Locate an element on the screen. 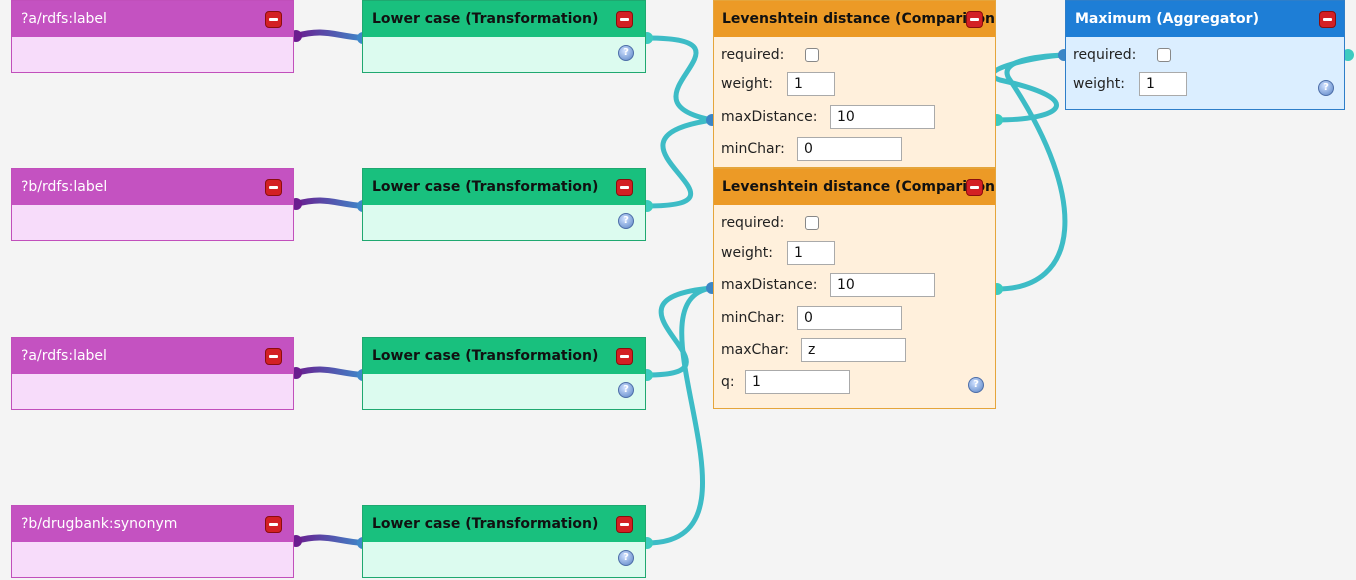 This screenshot has height=580, width=1356. aggregator-label: Maximum (Aggregator) is located at coordinates (1205, 19).